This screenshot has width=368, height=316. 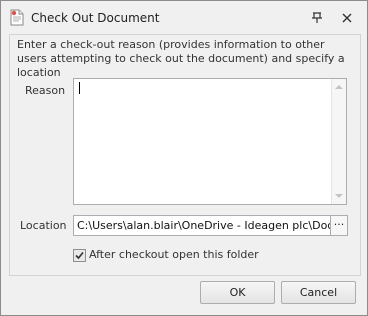 I want to click on open-folder-checkbox, so click(x=79, y=255).